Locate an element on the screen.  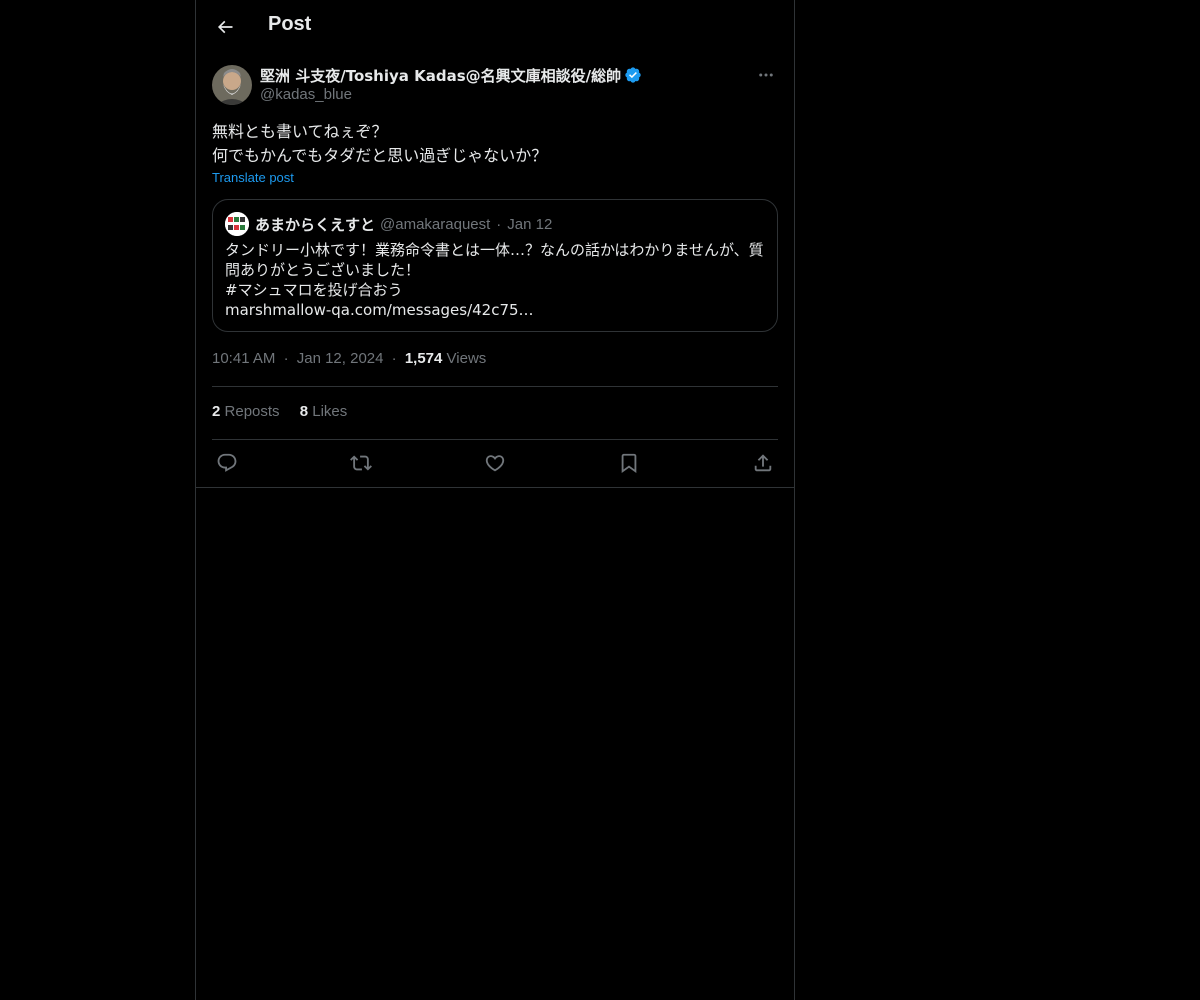
reposts-stat: 2 Reposts is located at coordinates (246, 411).